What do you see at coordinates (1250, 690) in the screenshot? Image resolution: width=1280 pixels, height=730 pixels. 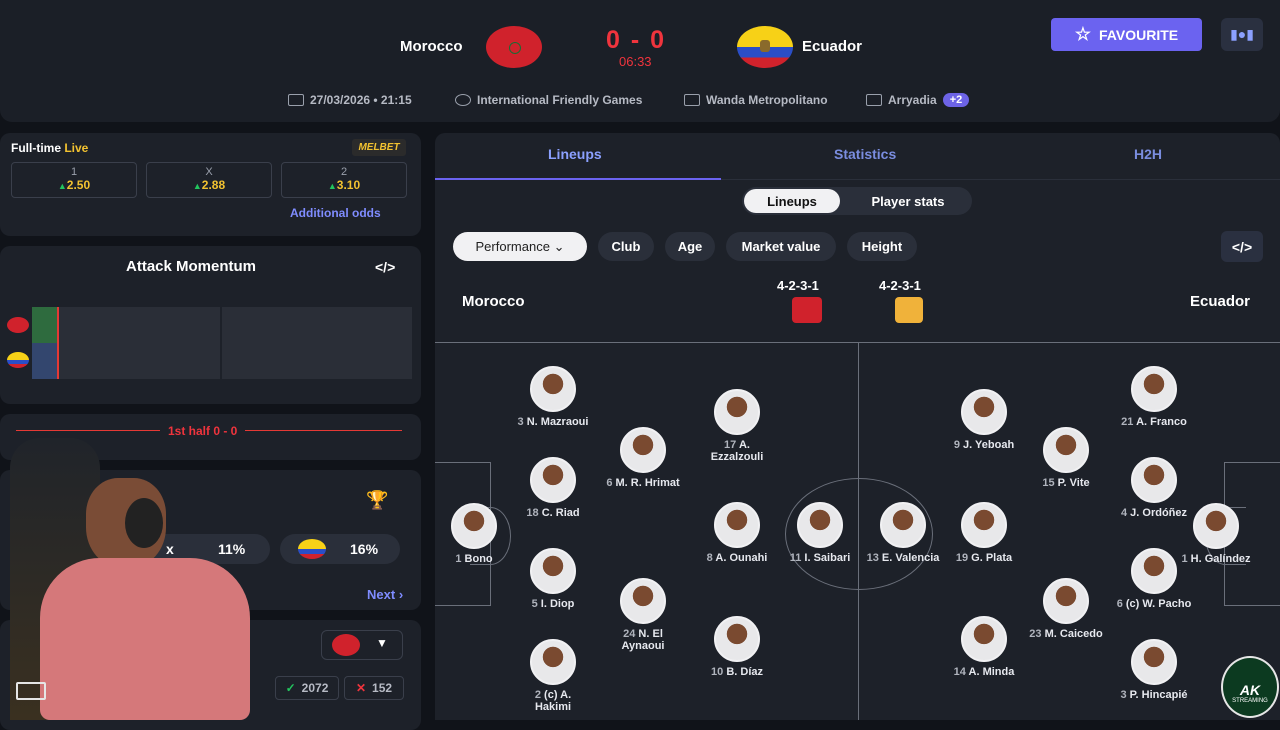 I see `logo-text: AK` at bounding box center [1250, 690].